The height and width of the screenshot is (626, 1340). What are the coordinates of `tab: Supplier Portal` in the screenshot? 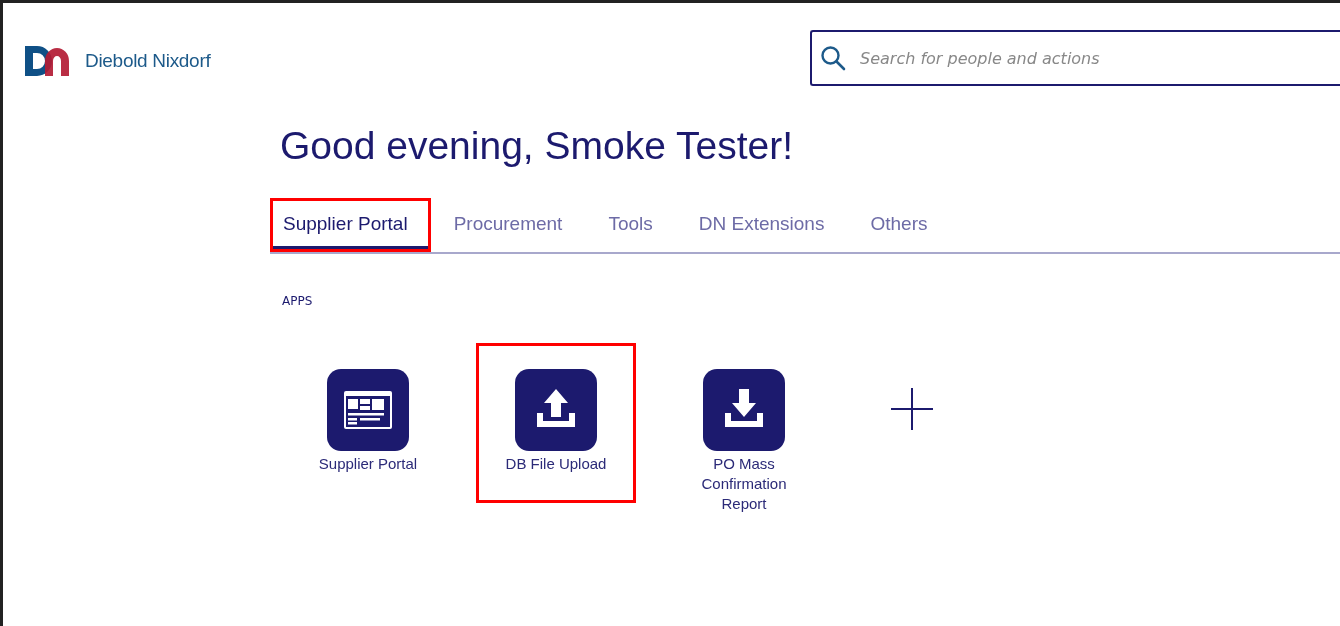 It's located at (350, 225).